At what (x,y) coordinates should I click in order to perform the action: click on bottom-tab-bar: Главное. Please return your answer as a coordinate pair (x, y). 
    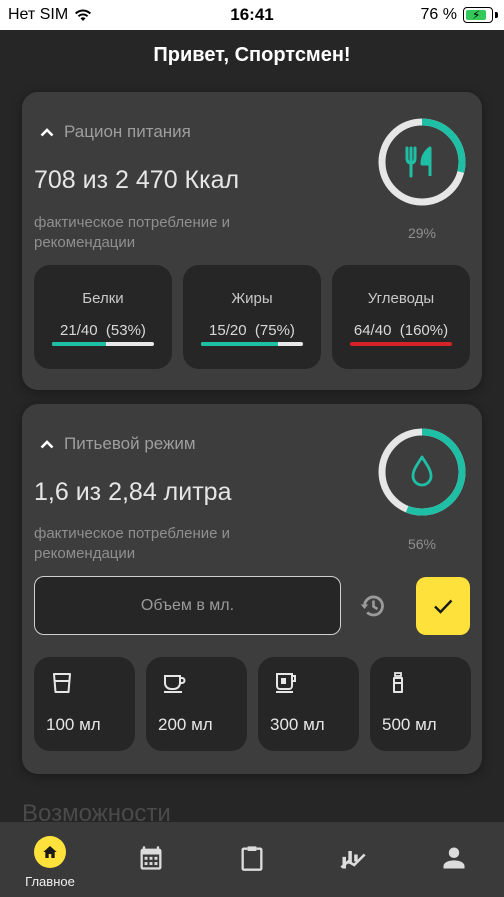
    Looking at the image, I should click on (252, 859).